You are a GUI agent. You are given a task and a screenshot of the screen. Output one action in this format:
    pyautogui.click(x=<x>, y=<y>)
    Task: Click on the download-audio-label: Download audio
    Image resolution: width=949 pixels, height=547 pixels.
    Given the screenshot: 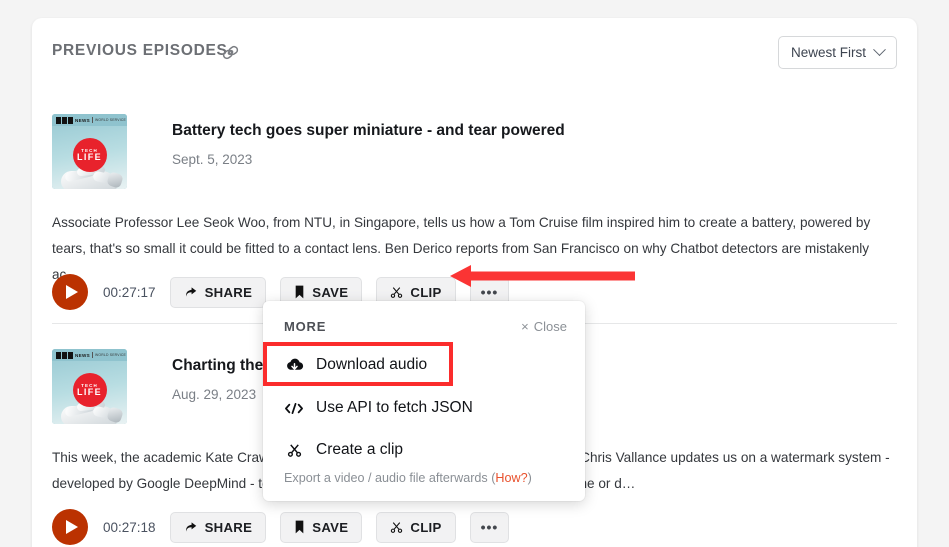 What is the action you would take?
    pyautogui.click(x=372, y=364)
    